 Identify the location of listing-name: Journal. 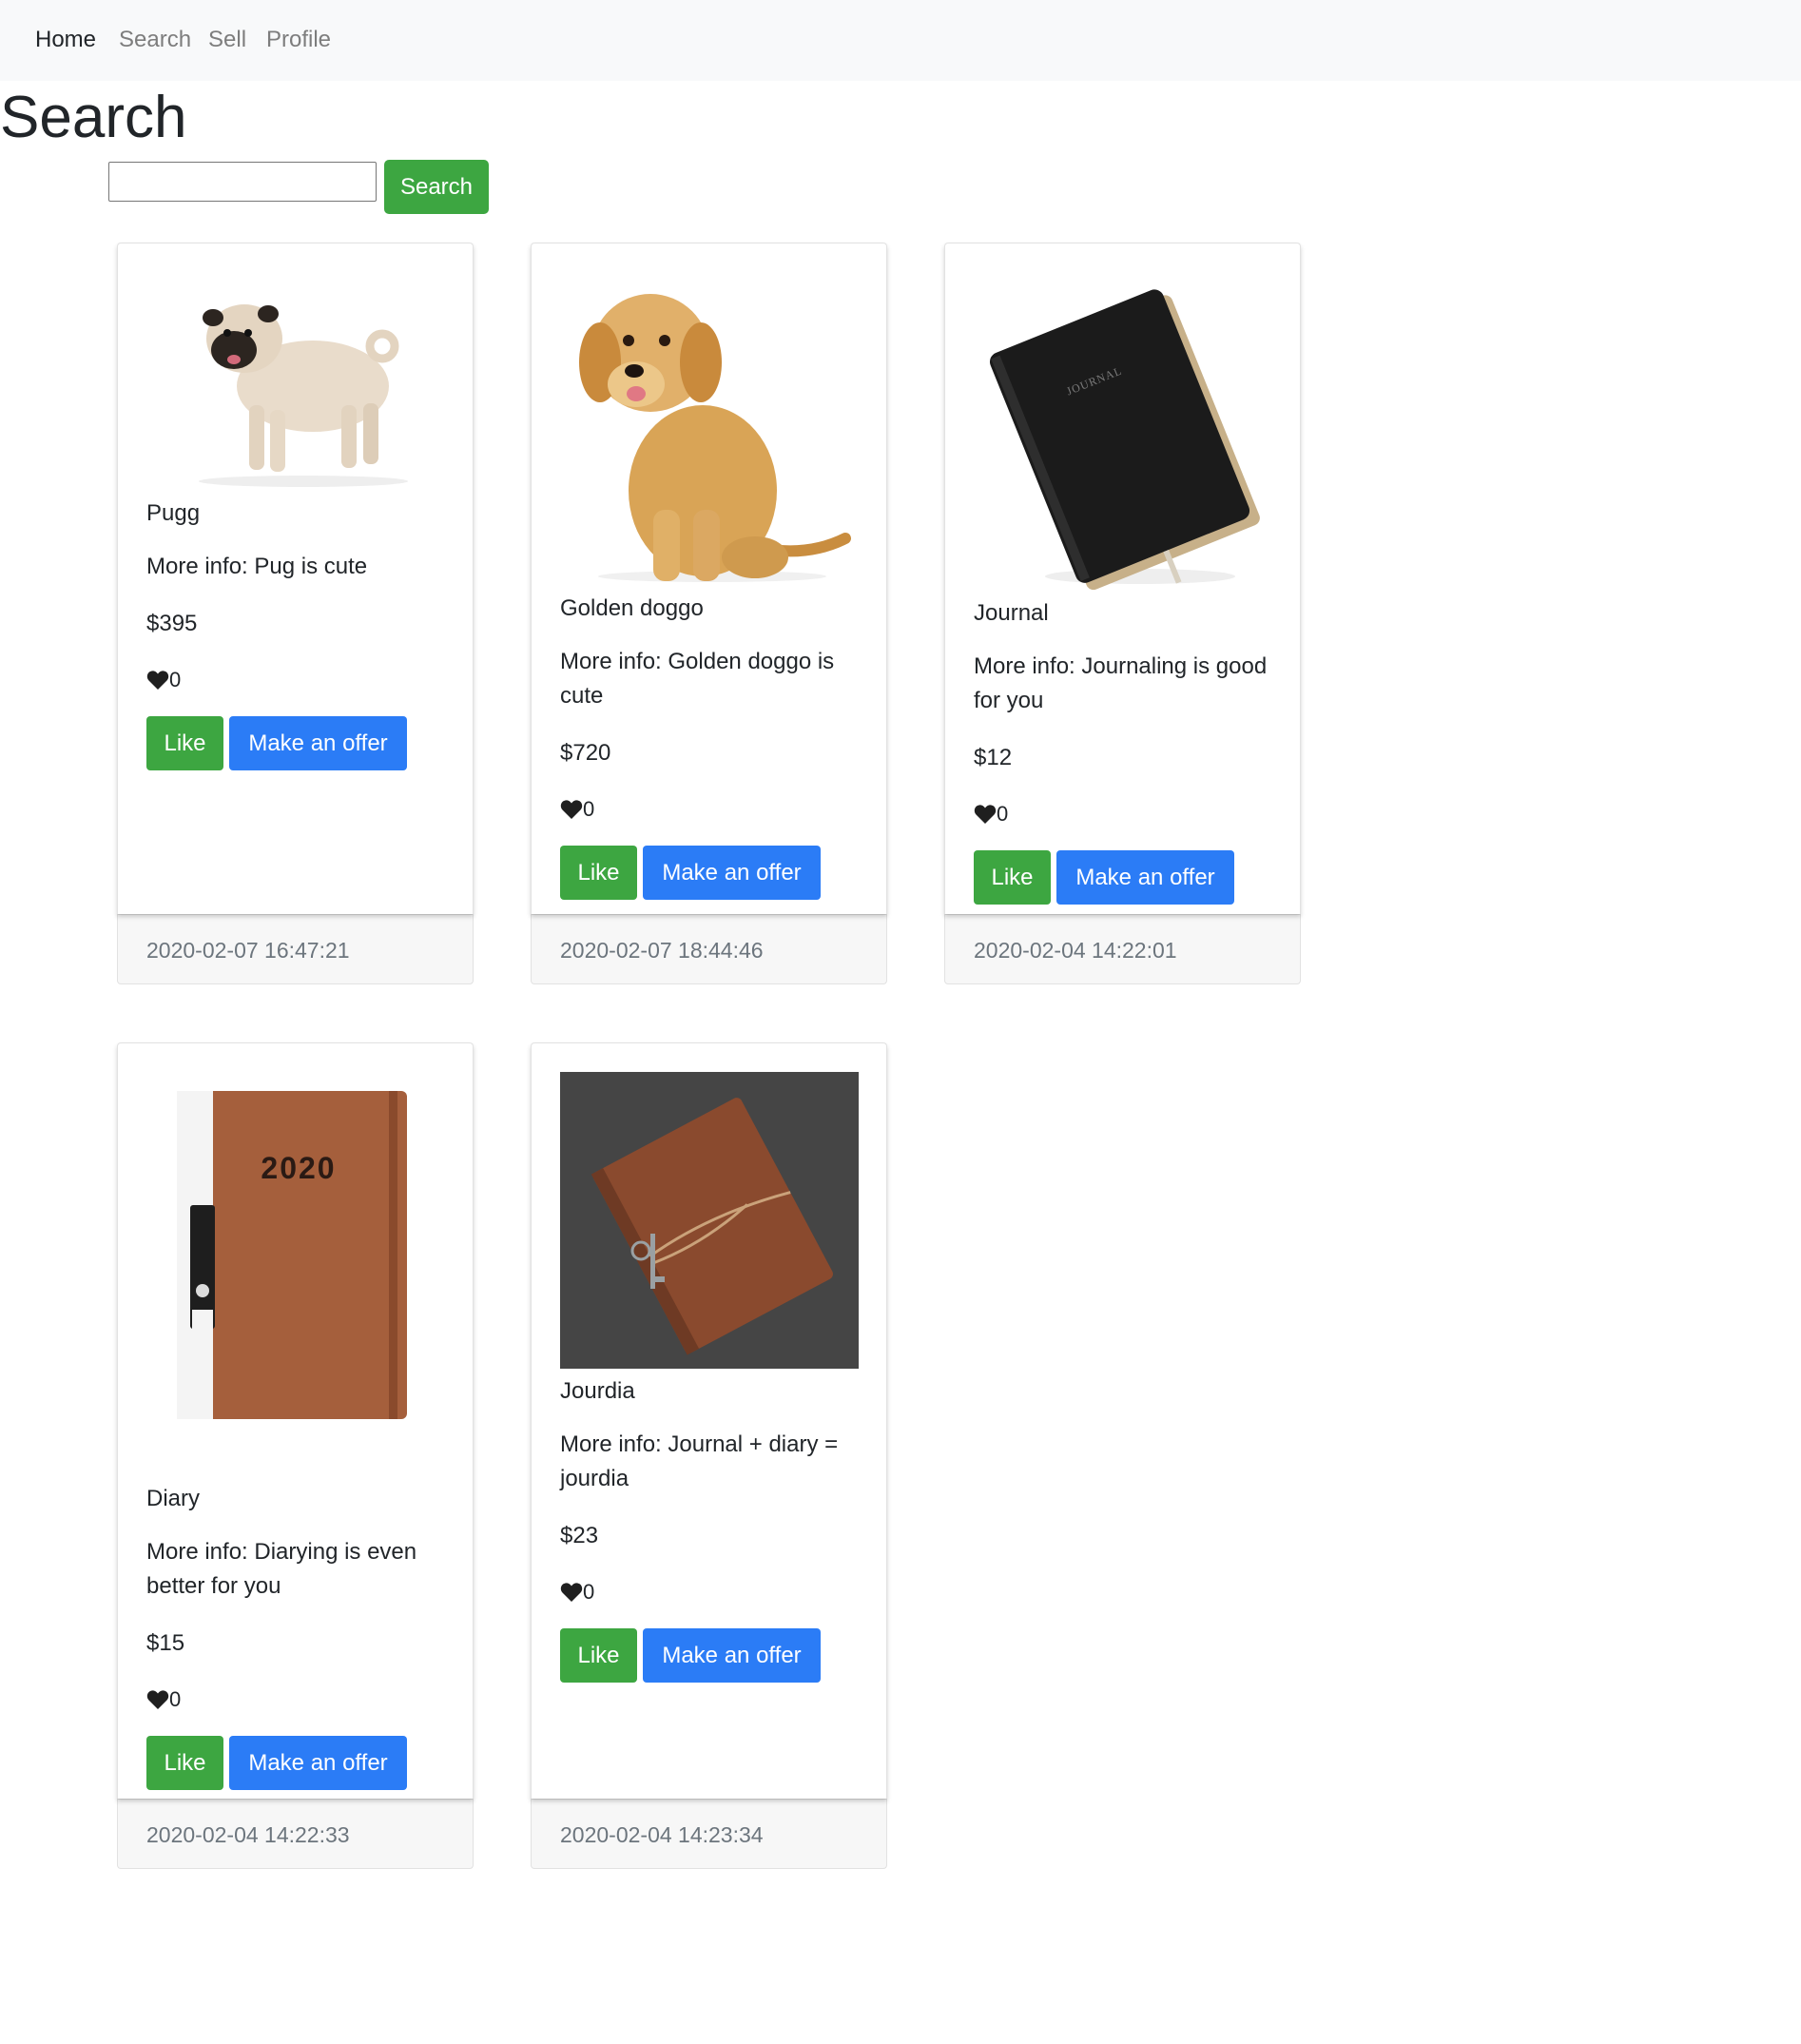
(1011, 613).